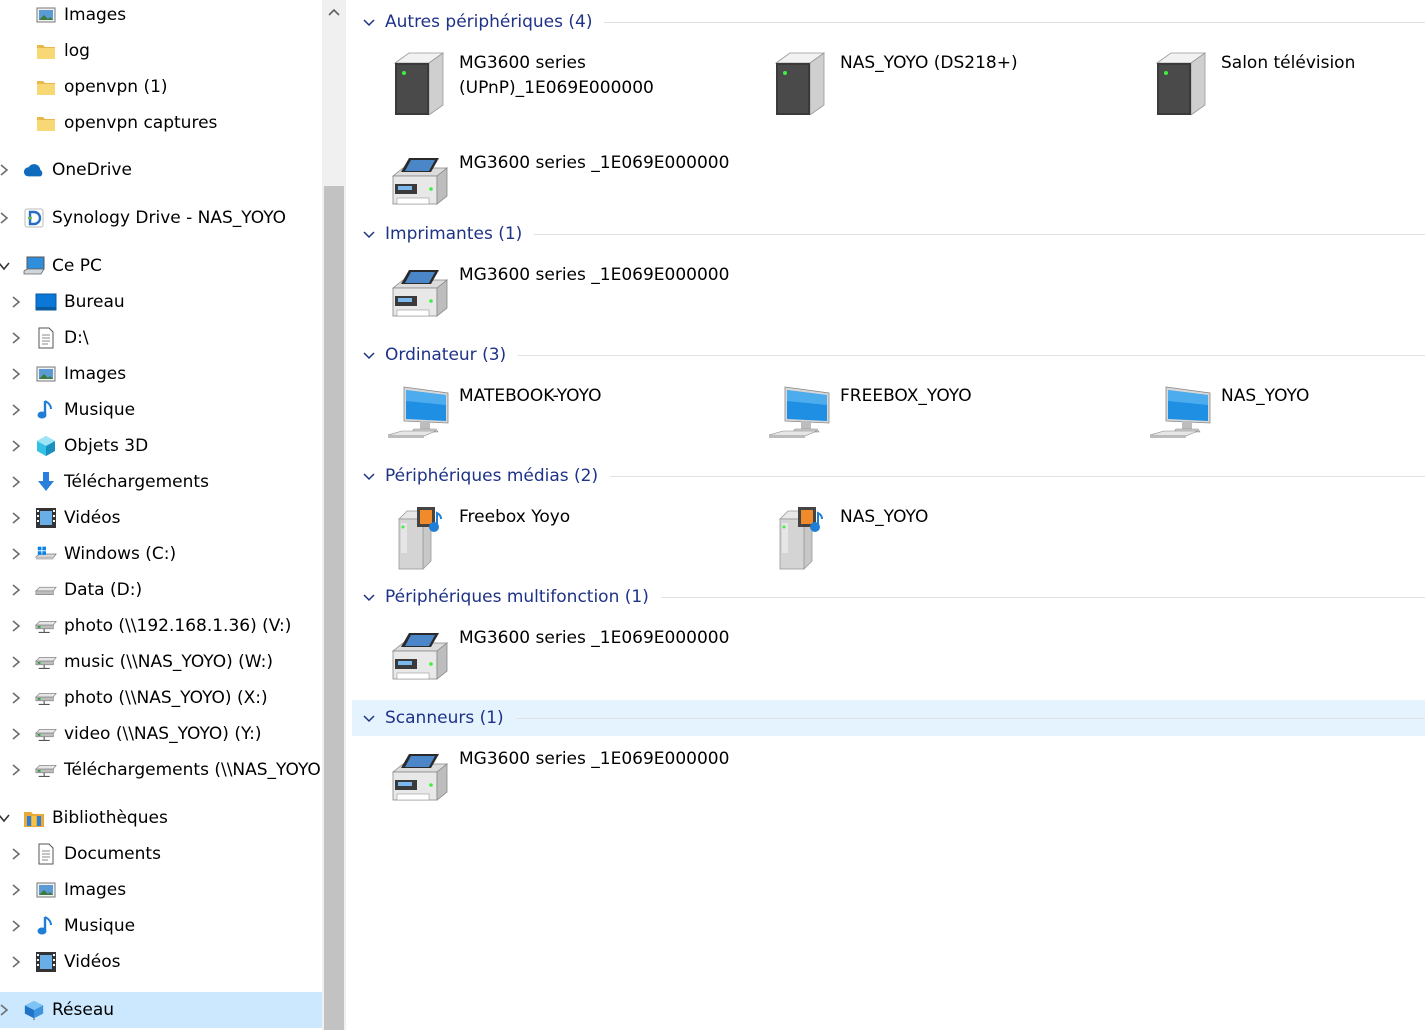 The width and height of the screenshot is (1425, 1030). I want to click on nav-item-label: Vidéos, so click(92, 518).